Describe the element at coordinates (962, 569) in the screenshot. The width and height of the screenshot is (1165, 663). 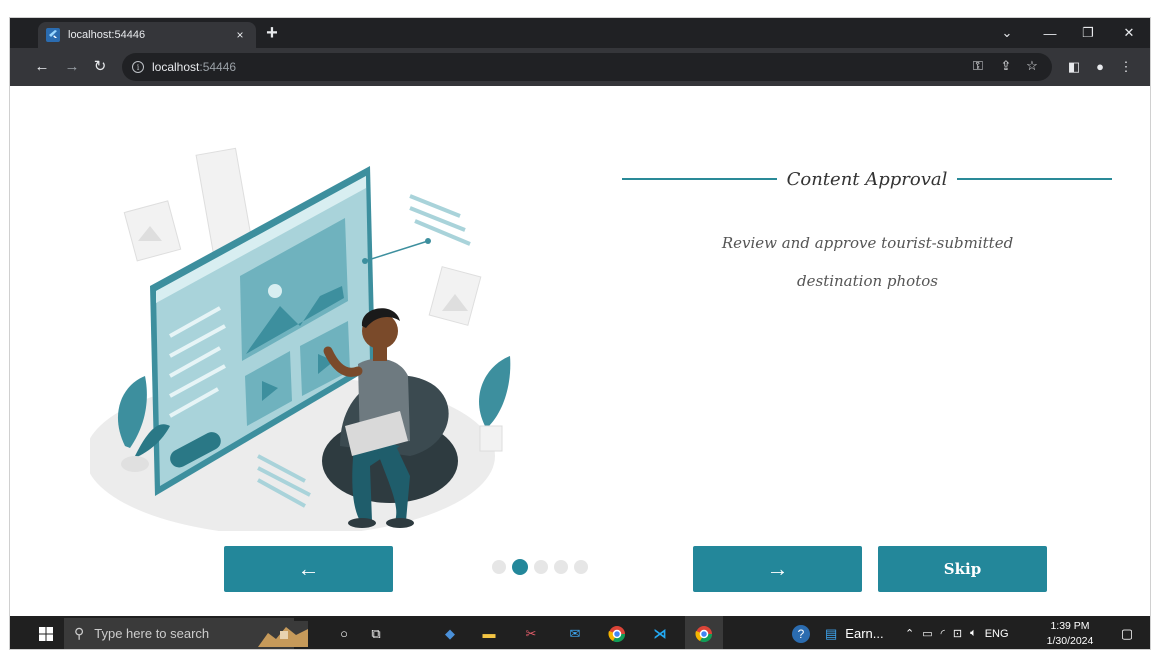
I see `skip-button: Skip` at that location.